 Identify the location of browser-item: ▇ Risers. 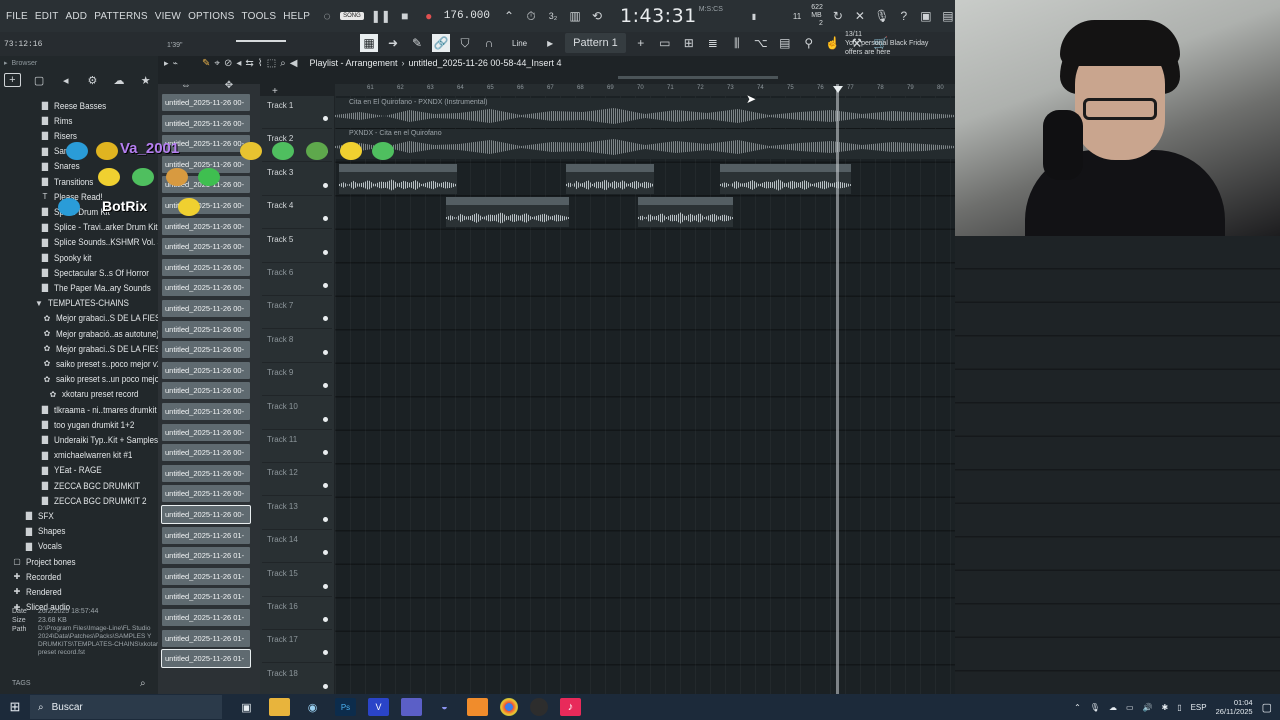
(60, 135).